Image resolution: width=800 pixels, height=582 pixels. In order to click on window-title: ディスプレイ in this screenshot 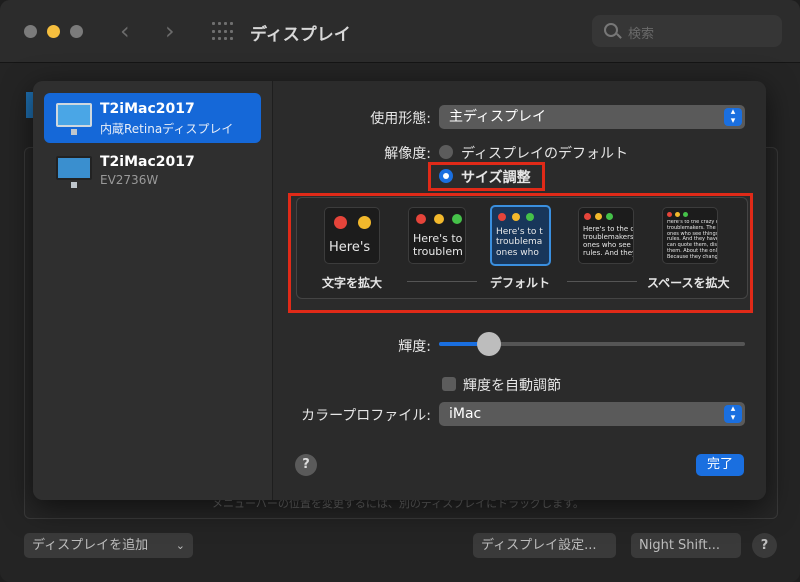, I will do `click(300, 35)`.